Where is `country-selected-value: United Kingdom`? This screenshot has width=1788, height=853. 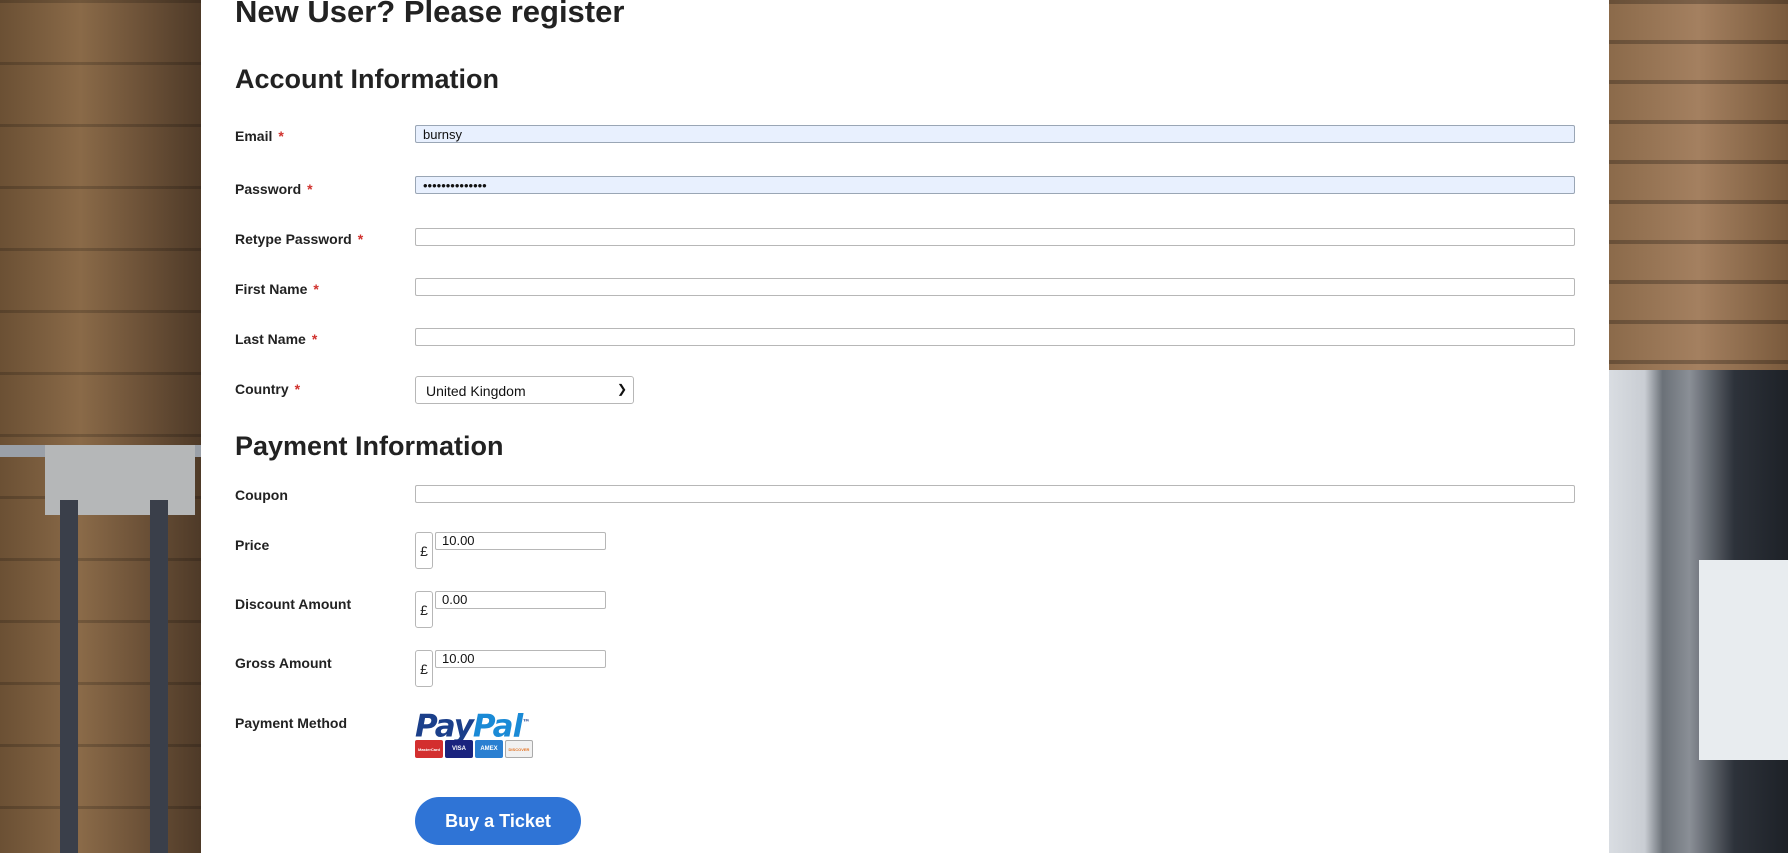
country-selected-value: United Kingdom is located at coordinates (476, 391).